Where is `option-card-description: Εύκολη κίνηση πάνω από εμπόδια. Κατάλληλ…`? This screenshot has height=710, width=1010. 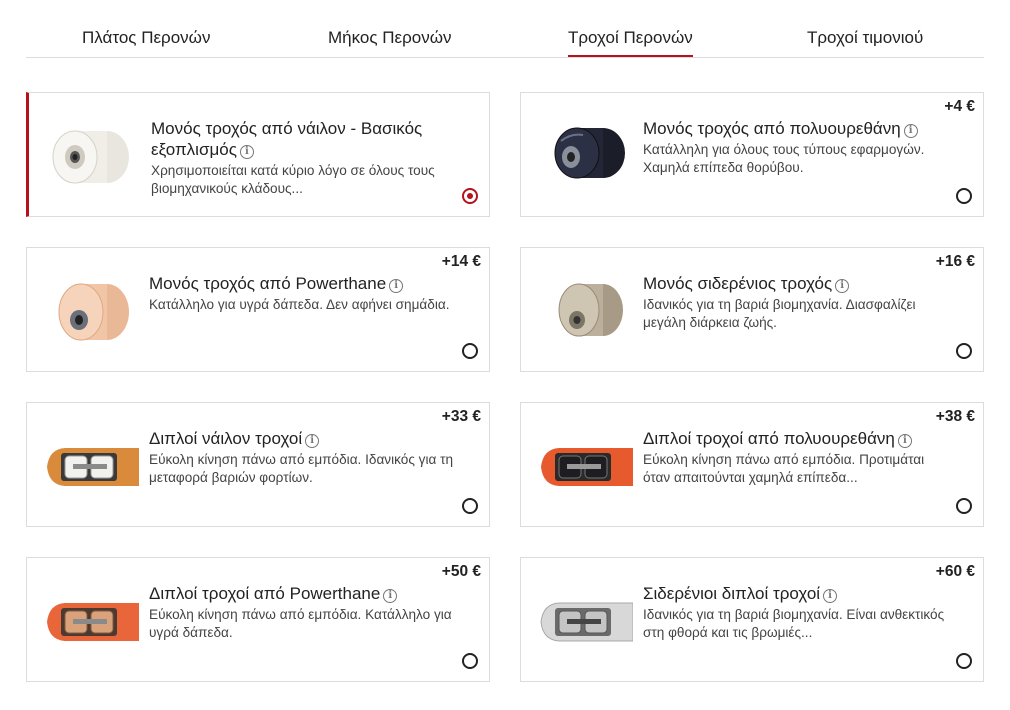
option-card-description: Εύκολη κίνηση πάνω από εμπόδια. Κατάλληλ… is located at coordinates (300, 623).